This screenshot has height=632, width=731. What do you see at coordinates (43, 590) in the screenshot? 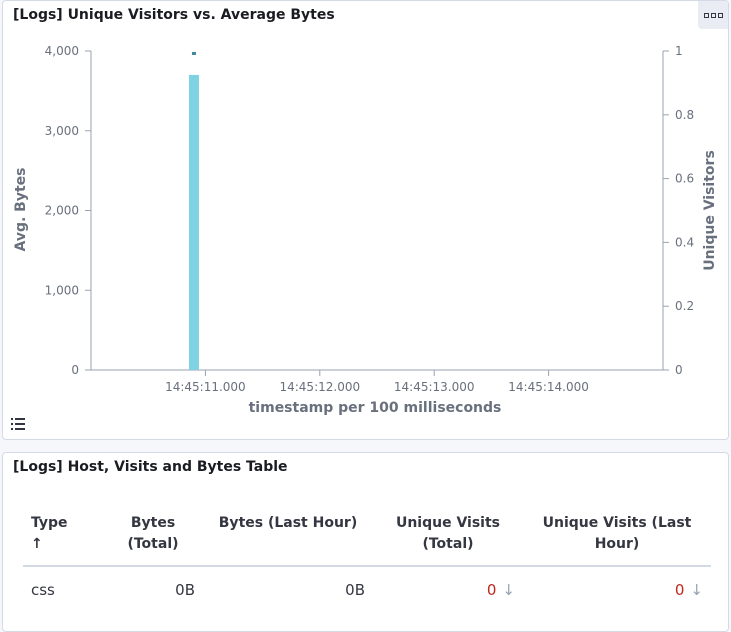
I see `cell-type: css` at bounding box center [43, 590].